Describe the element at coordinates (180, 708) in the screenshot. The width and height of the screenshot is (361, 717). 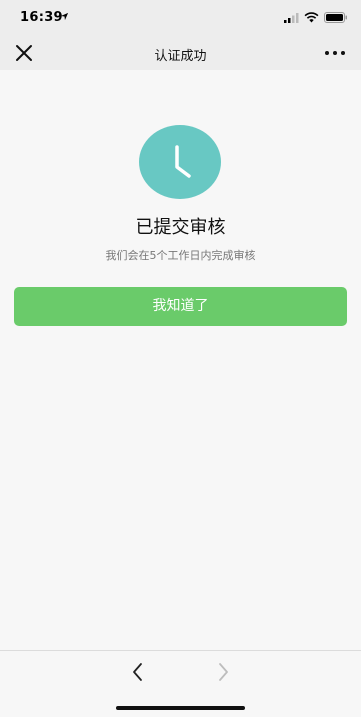
I see `home-indicator` at that location.